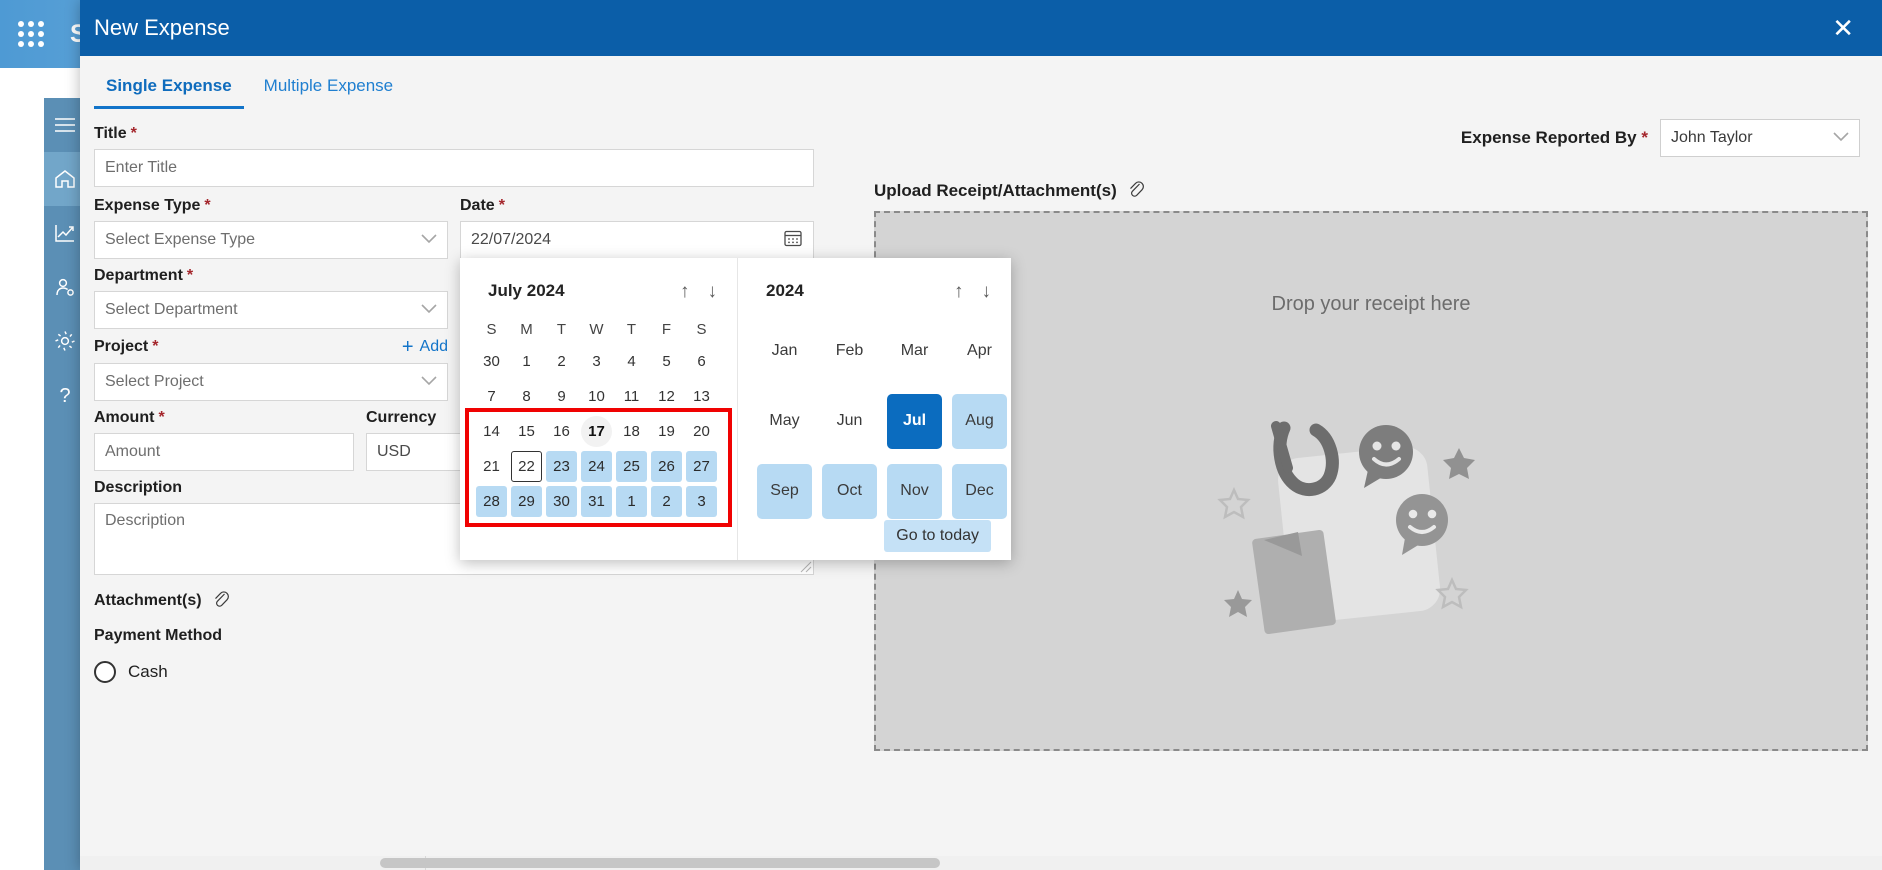 This screenshot has width=1882, height=870. What do you see at coordinates (526, 431) in the screenshot?
I see `calendar-day-cell: 15` at bounding box center [526, 431].